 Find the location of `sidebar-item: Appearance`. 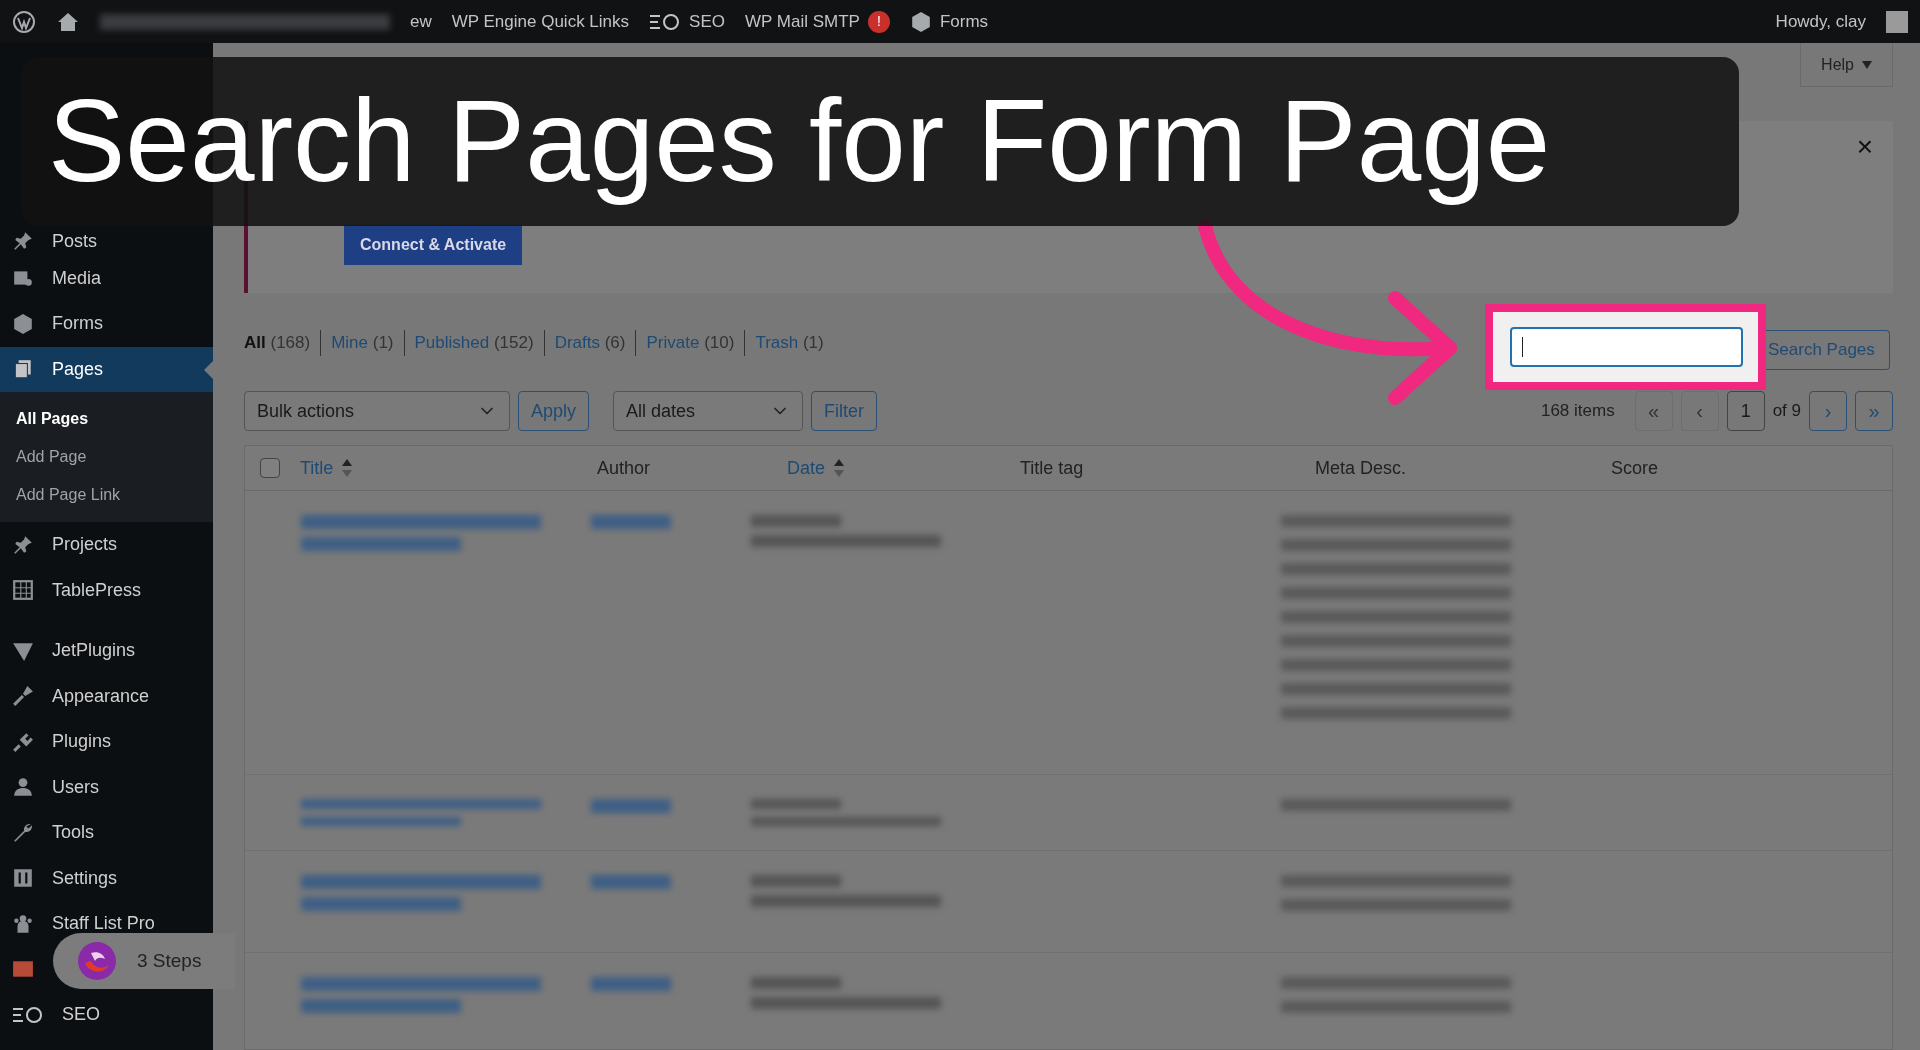

sidebar-item: Appearance is located at coordinates (106, 696).